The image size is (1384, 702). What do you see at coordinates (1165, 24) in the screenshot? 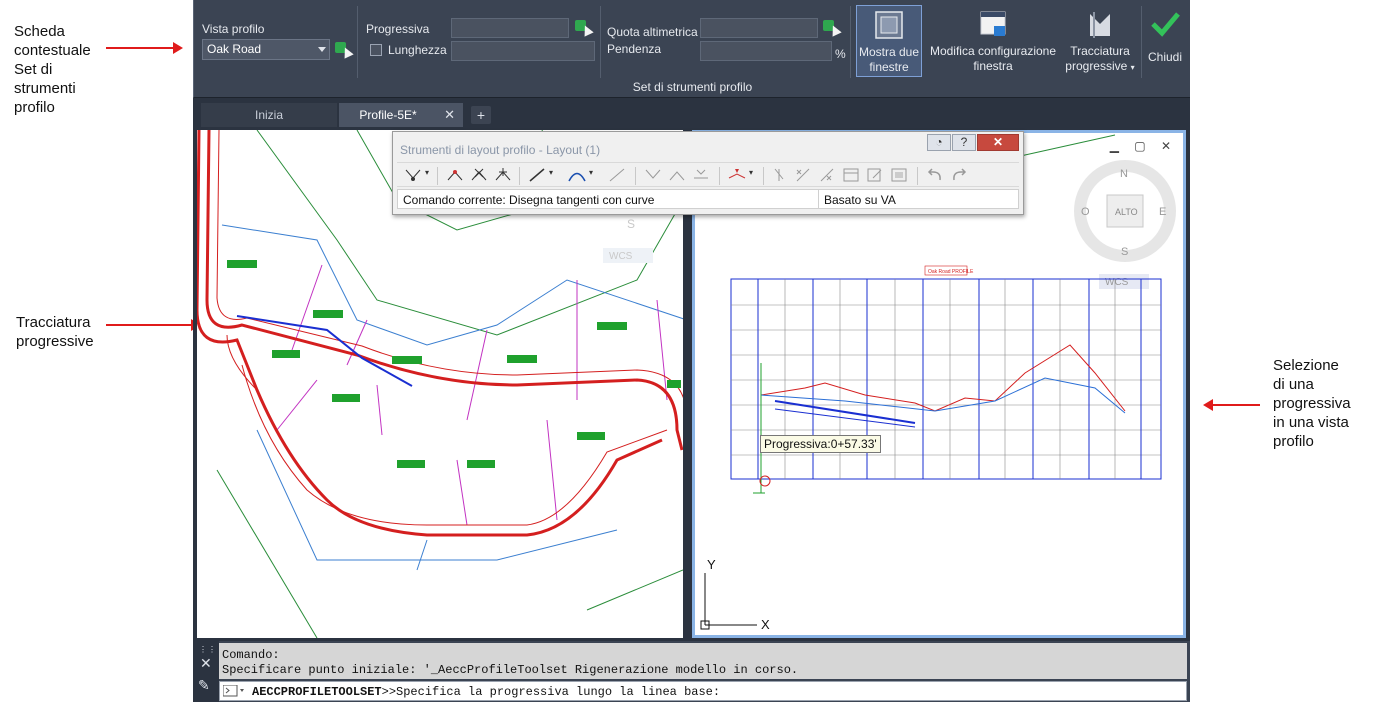
I see `checkmark-icon` at bounding box center [1165, 24].